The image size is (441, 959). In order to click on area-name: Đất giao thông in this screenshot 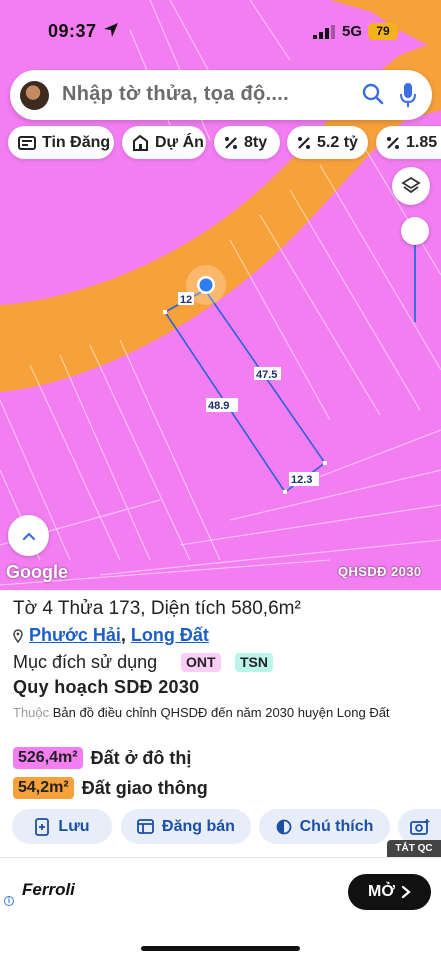, I will do `click(144, 787)`.